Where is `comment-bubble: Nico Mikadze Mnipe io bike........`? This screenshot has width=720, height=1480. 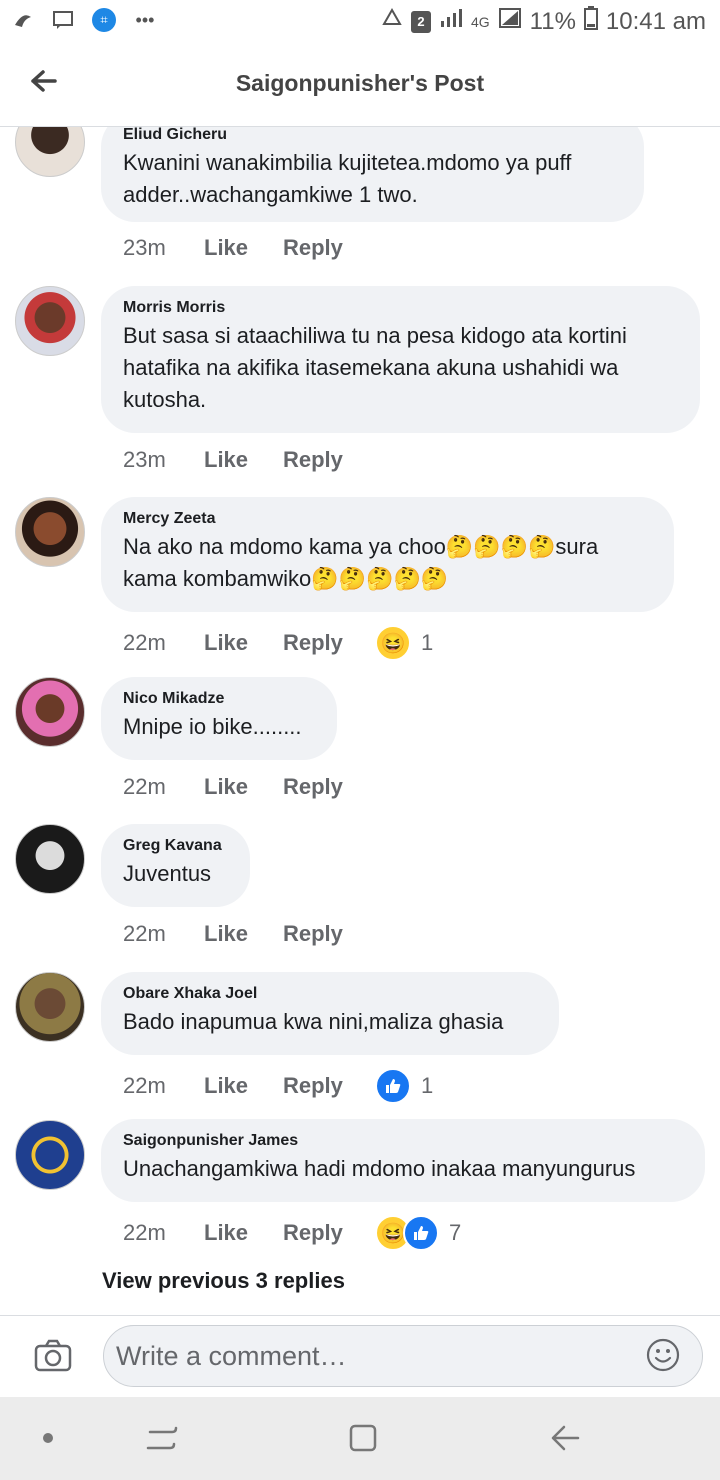
comment-bubble: Nico Mikadze Mnipe io bike........ is located at coordinates (219, 718).